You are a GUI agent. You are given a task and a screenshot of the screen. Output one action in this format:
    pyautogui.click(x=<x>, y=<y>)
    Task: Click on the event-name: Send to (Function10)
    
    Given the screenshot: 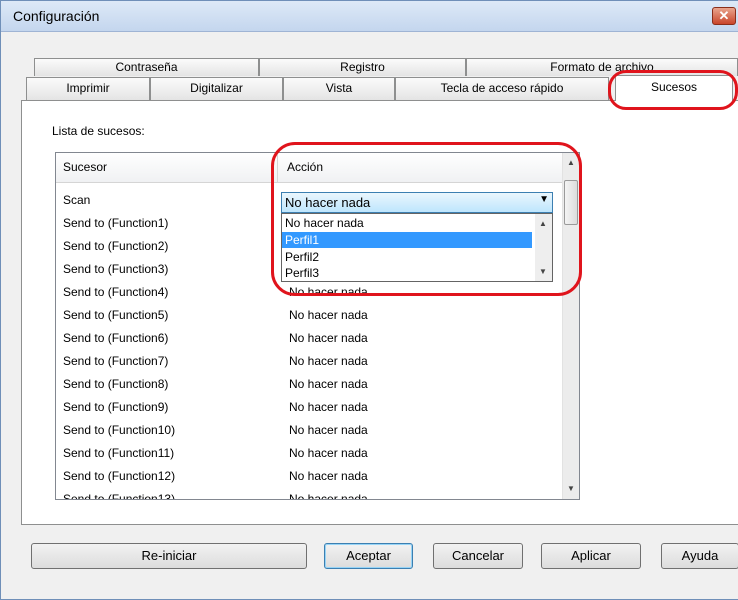 What is the action you would take?
    pyautogui.click(x=119, y=430)
    